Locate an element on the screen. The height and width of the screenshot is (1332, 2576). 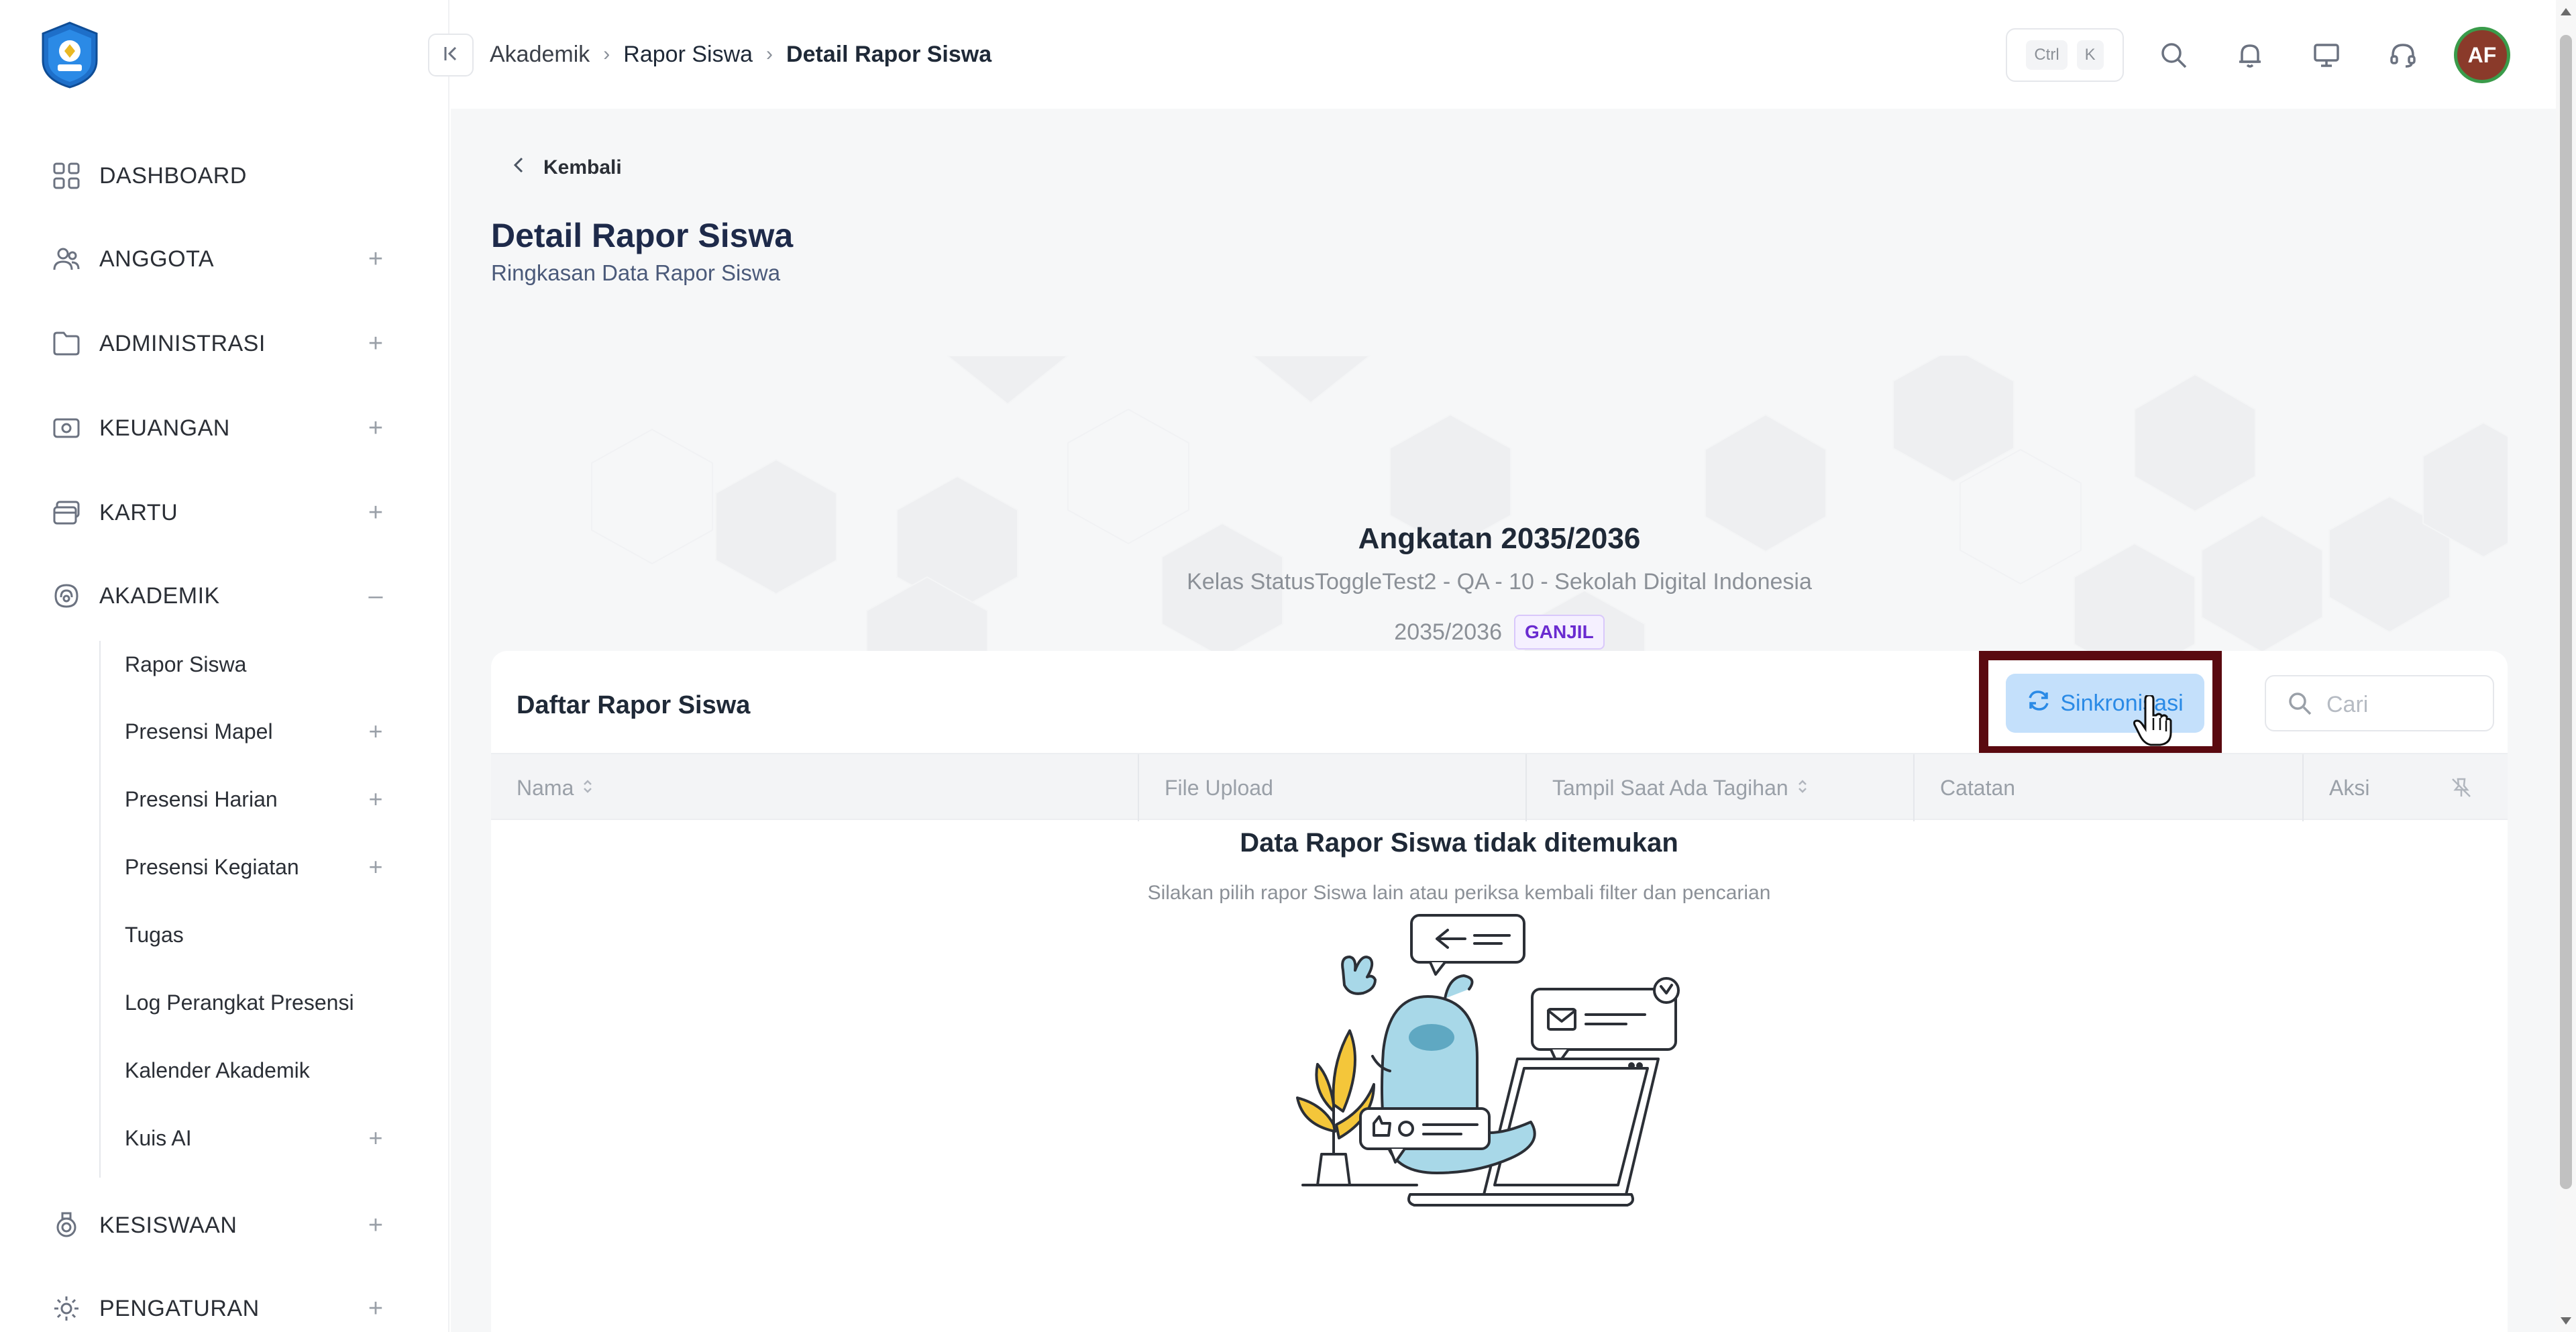
sidebar-subitem-tugas: Tugas is located at coordinates (279, 934).